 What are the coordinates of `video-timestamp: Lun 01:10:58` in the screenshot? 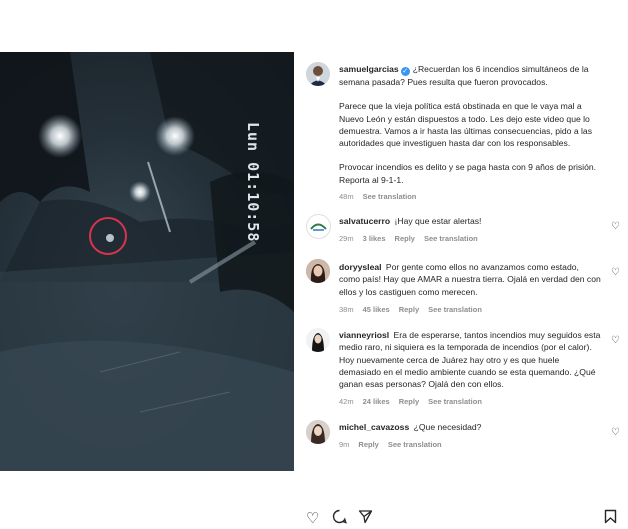 It's located at (253, 182).